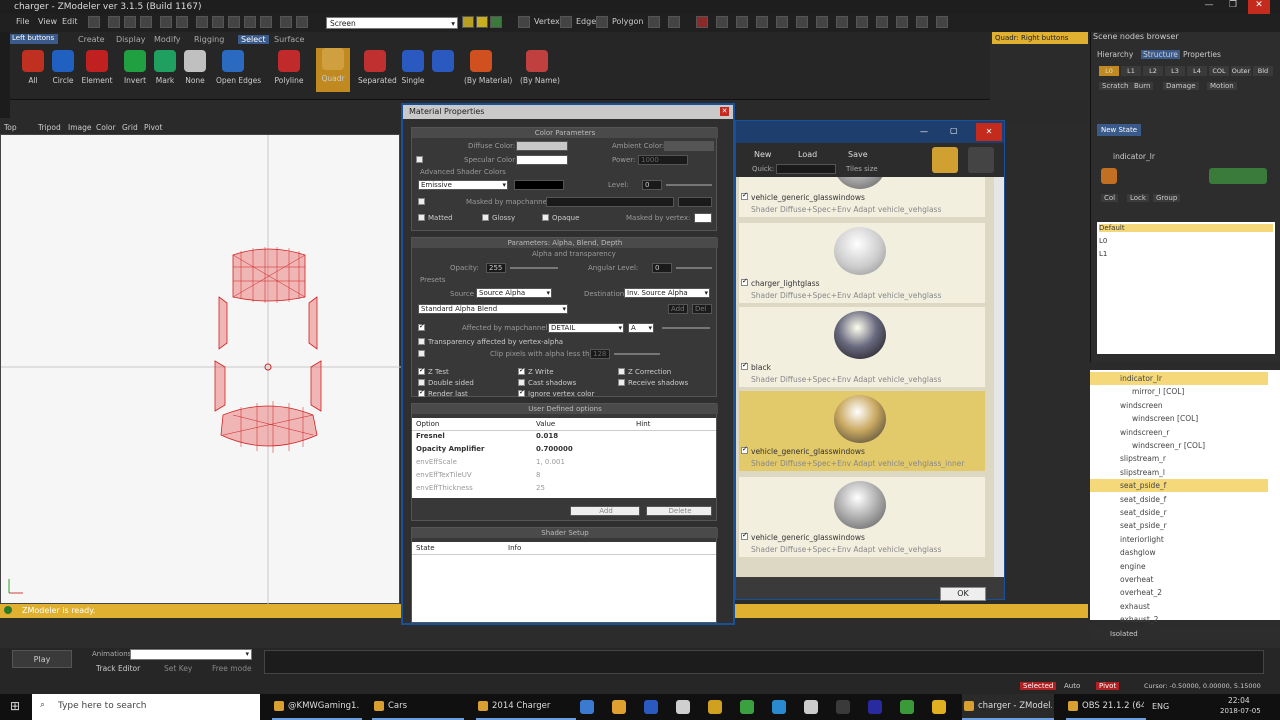  Describe the element at coordinates (106, 127) in the screenshot. I see `viewport-color: Color` at that location.